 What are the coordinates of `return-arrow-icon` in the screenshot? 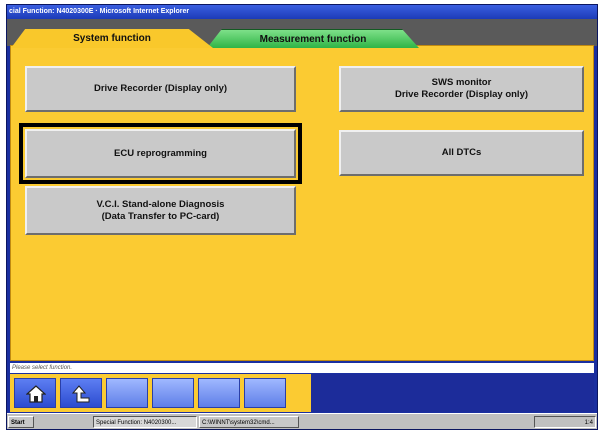 It's located at (81, 394).